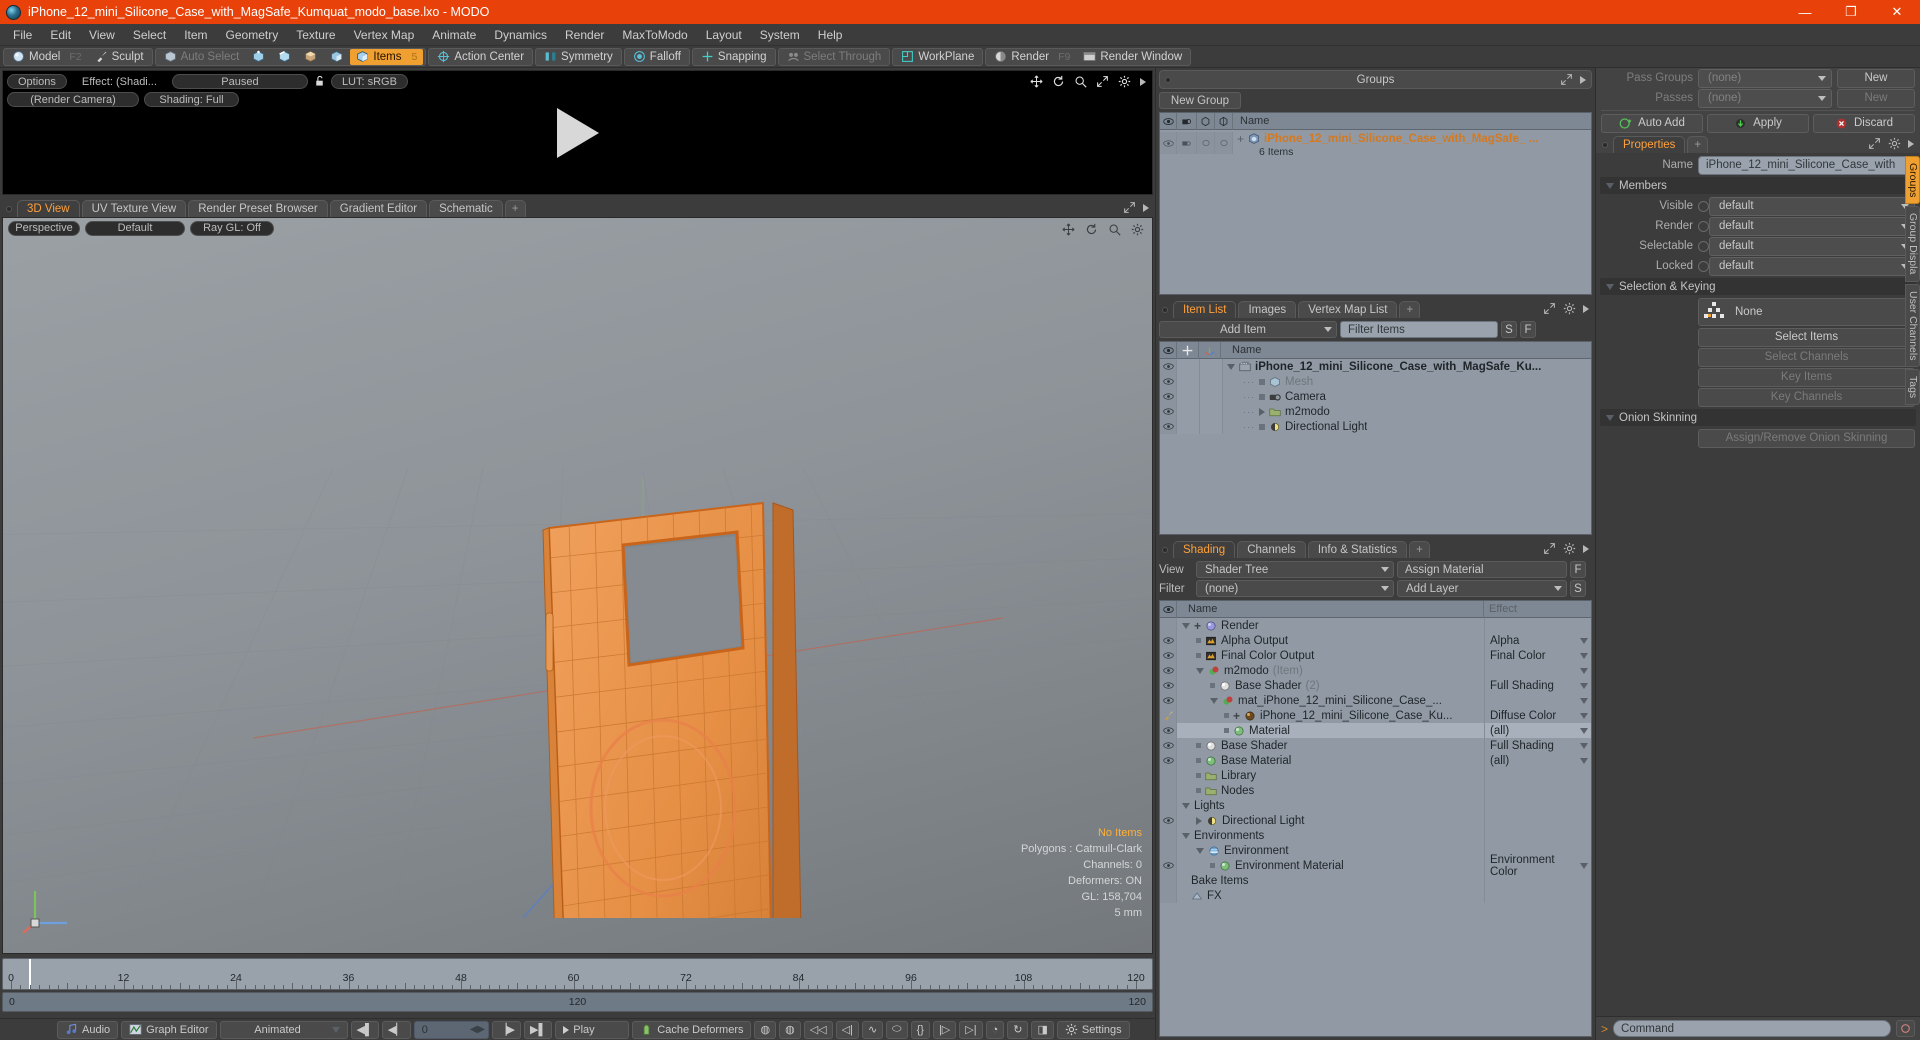 The height and width of the screenshot is (1040, 1920). What do you see at coordinates (1188, 350) in the screenshot?
I see `transform-icon` at bounding box center [1188, 350].